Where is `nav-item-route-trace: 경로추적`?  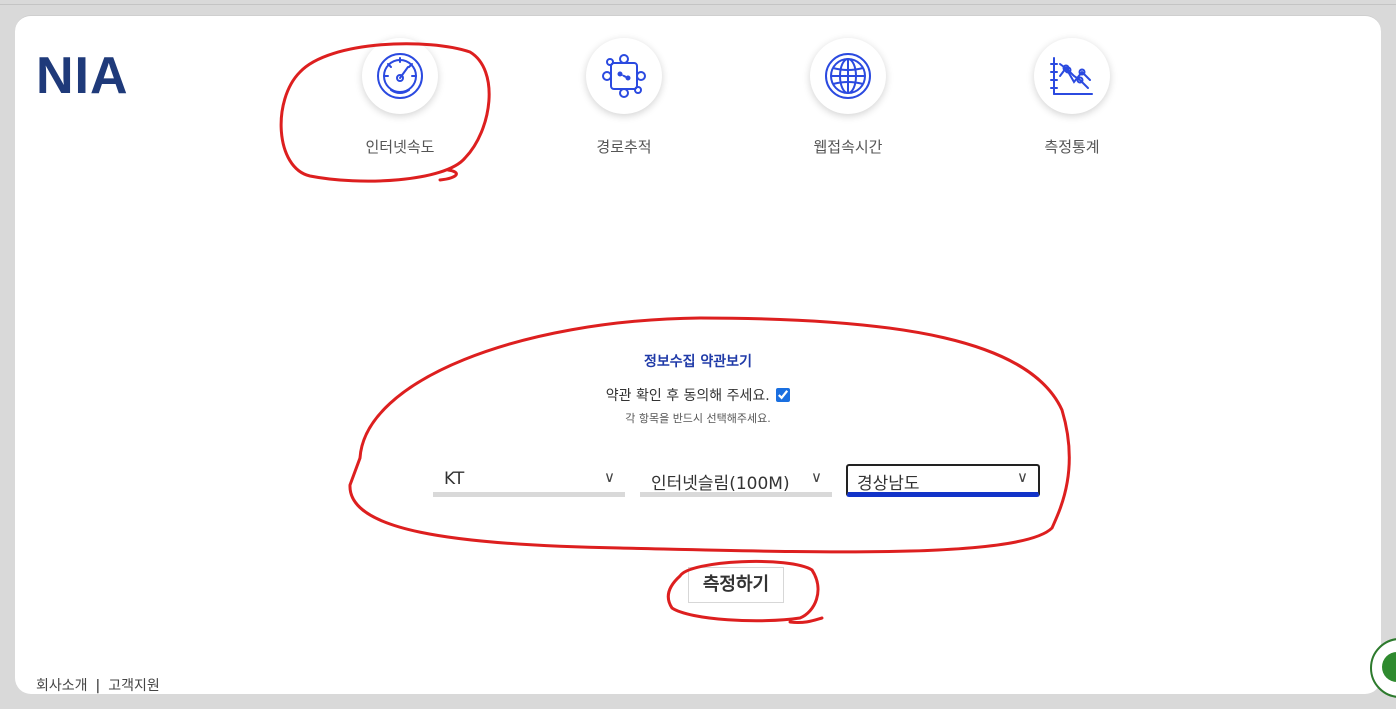
nav-item-route-trace: 경로추적 is located at coordinates (624, 97).